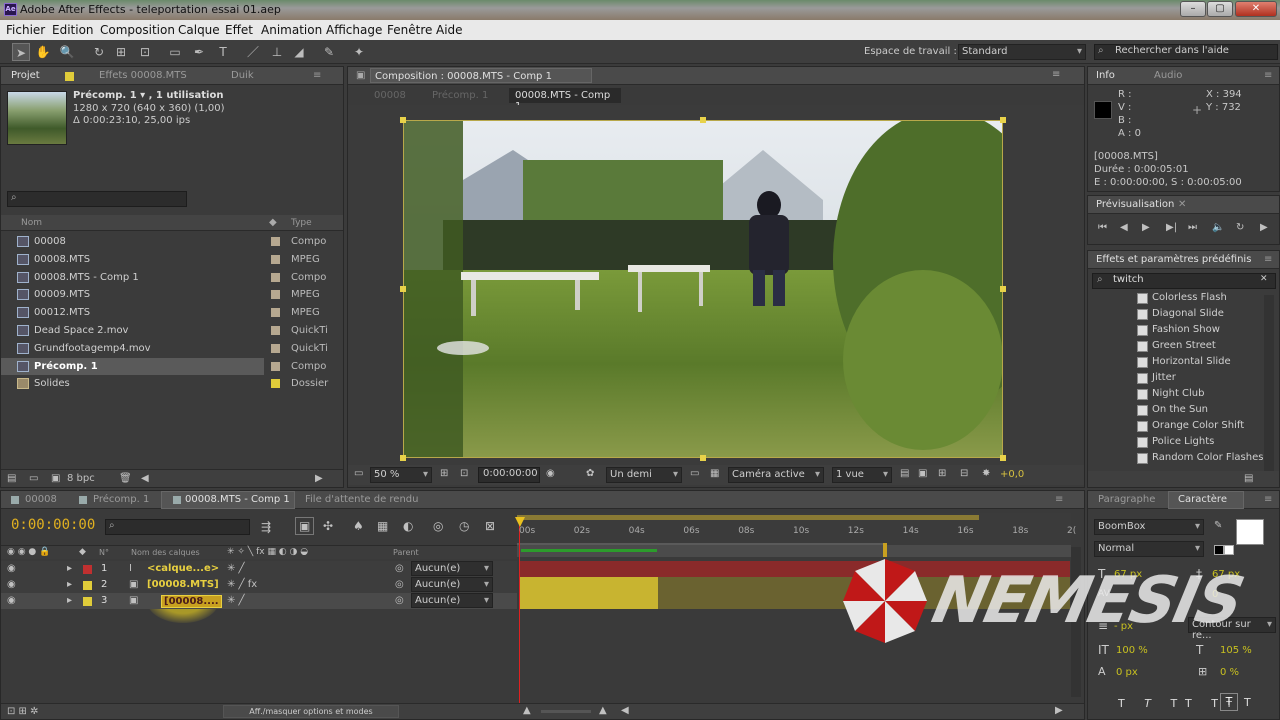 The width and height of the screenshot is (1280, 720). I want to click on work-area-bar, so click(748, 517).